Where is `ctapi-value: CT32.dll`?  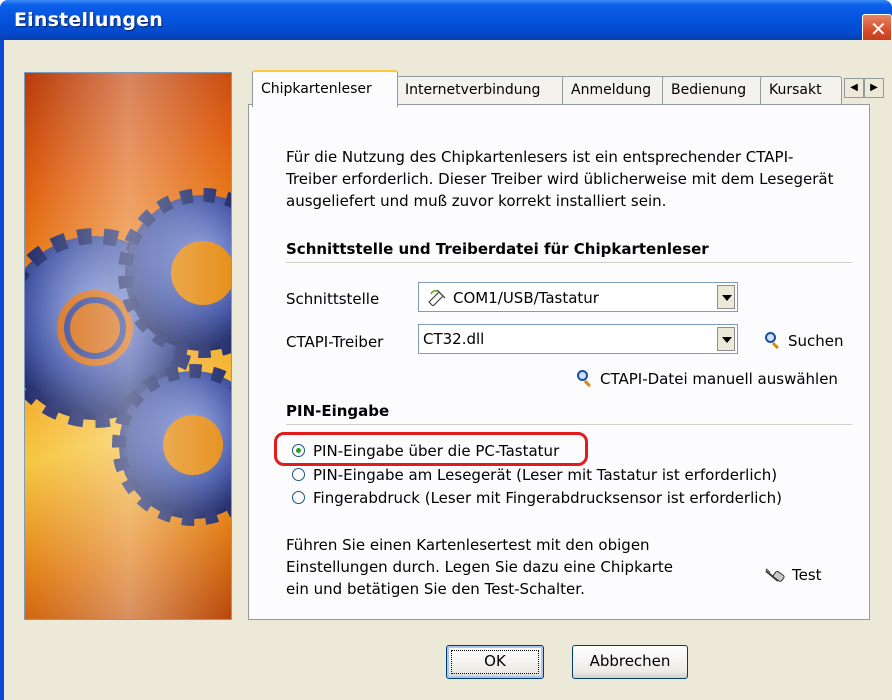 ctapi-value: CT32.dll is located at coordinates (454, 339).